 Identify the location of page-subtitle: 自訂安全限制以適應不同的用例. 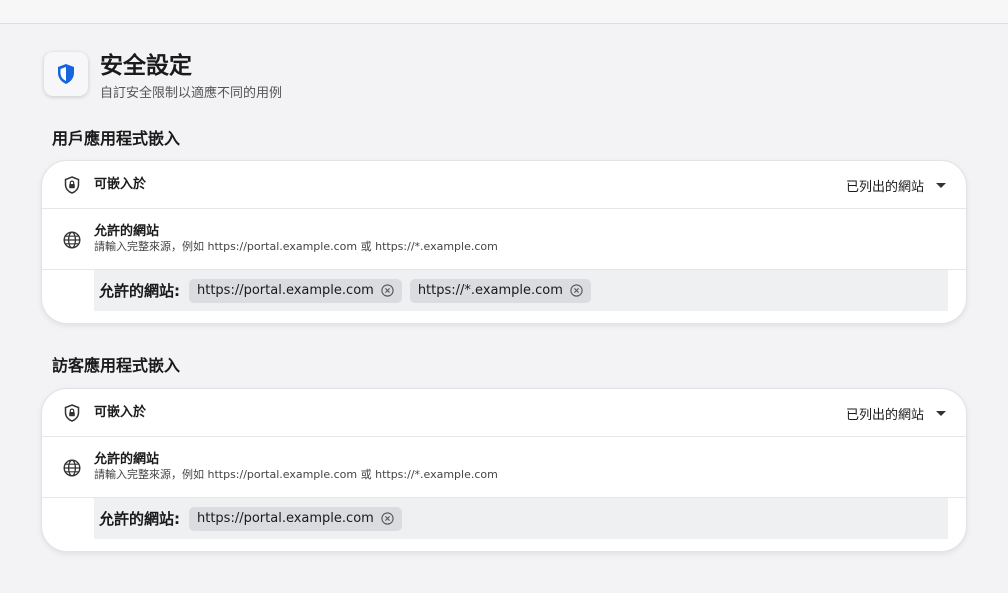
(191, 93).